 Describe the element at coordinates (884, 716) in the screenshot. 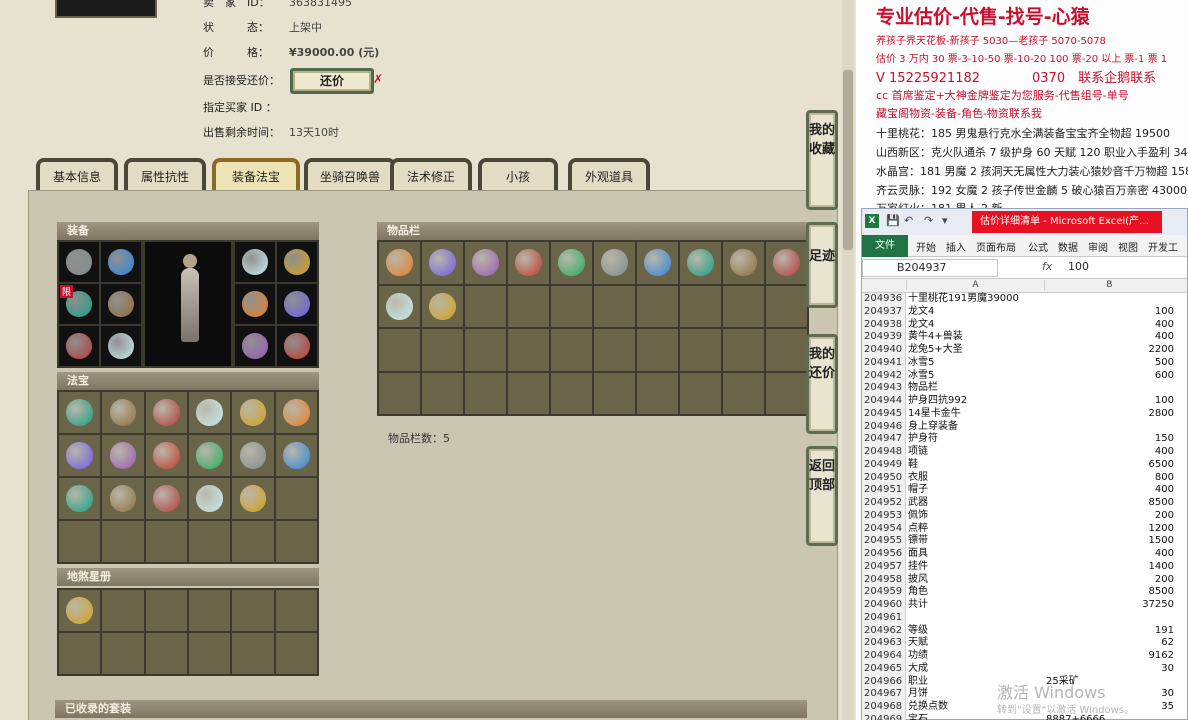

I see `row-number: 204969` at that location.